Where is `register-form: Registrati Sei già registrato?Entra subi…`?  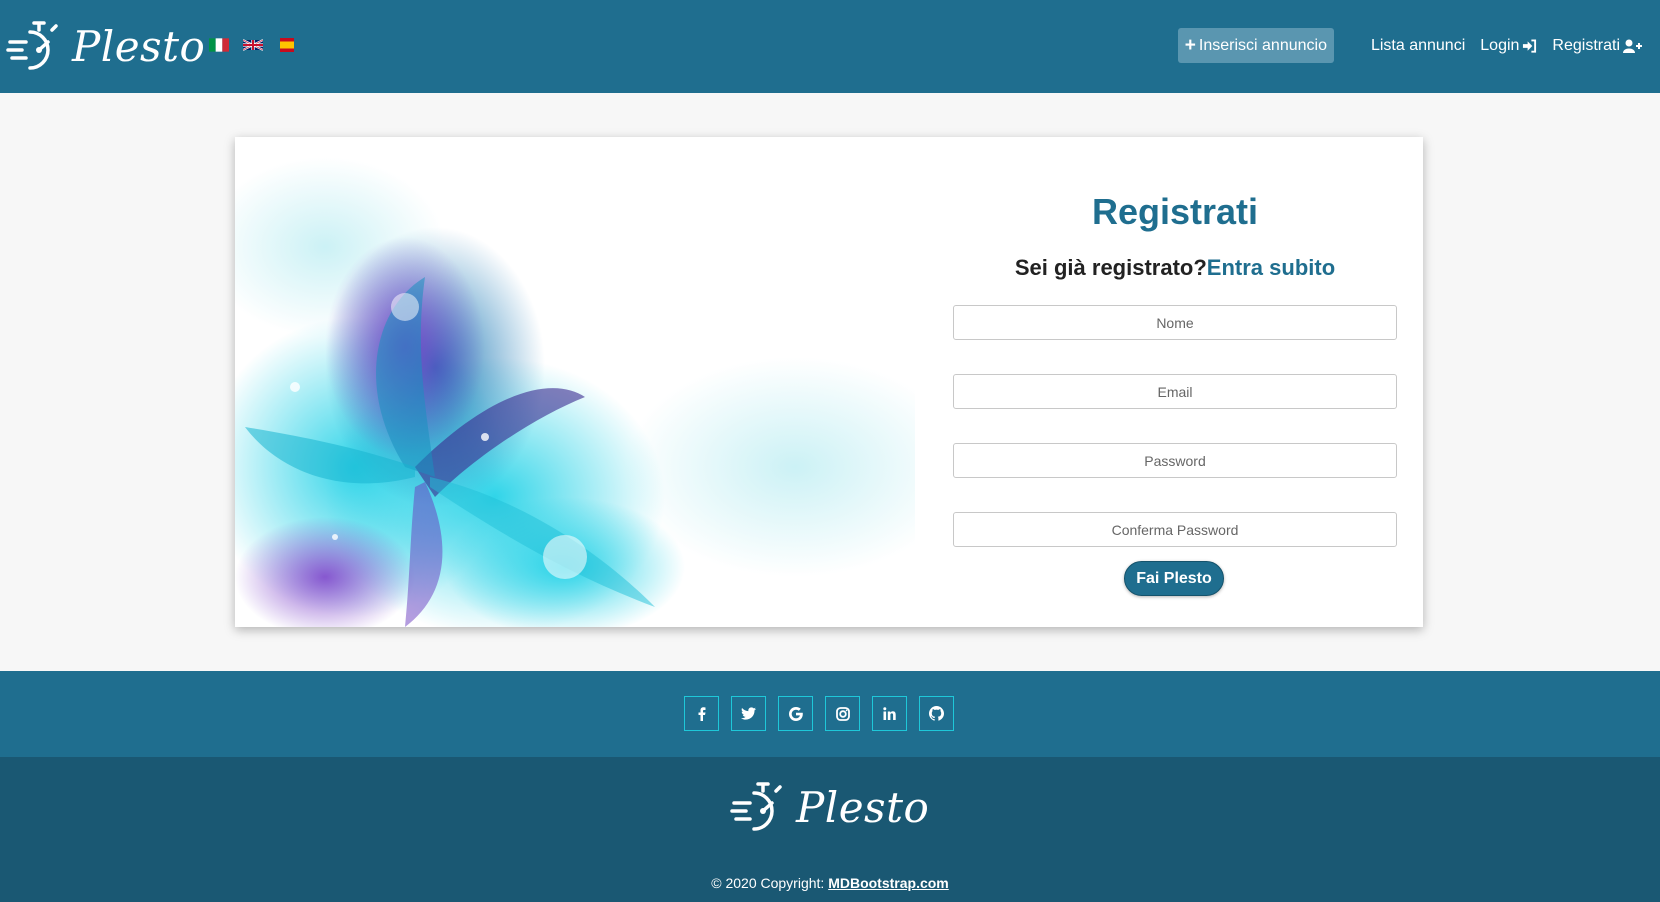 register-form: Registrati Sei già registrato?Entra subi… is located at coordinates (1175, 382).